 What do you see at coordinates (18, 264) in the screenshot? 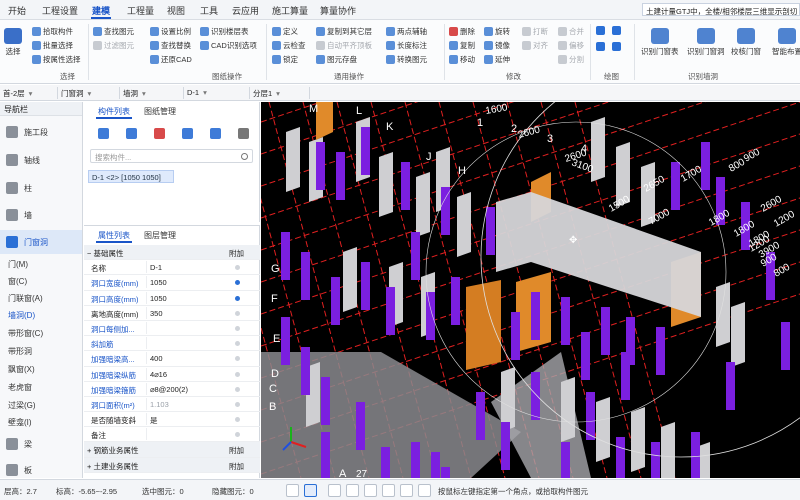
I see `nav-sub-door: 门(M)` at bounding box center [18, 264].